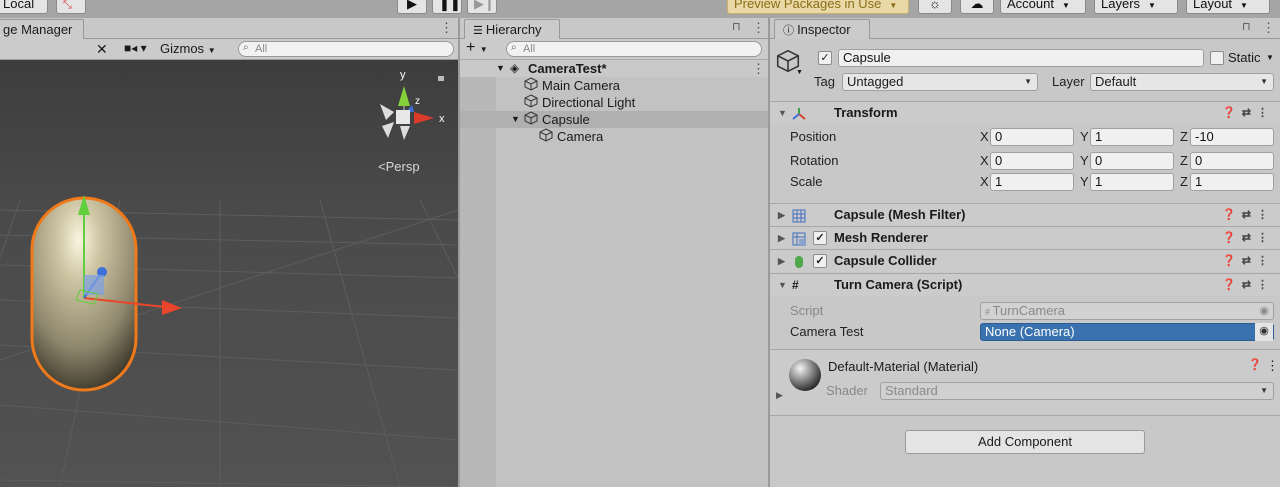 The image size is (1280, 487). I want to click on add-component-button: Add Component, so click(1025, 442).